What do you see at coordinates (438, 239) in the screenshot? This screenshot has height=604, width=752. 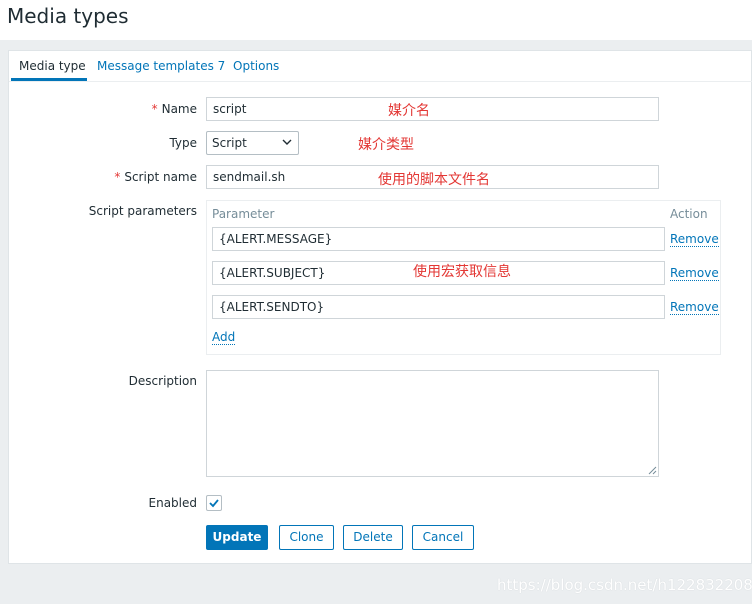 I see `parameter-field-1: {ALERT.MESSAGE}` at bounding box center [438, 239].